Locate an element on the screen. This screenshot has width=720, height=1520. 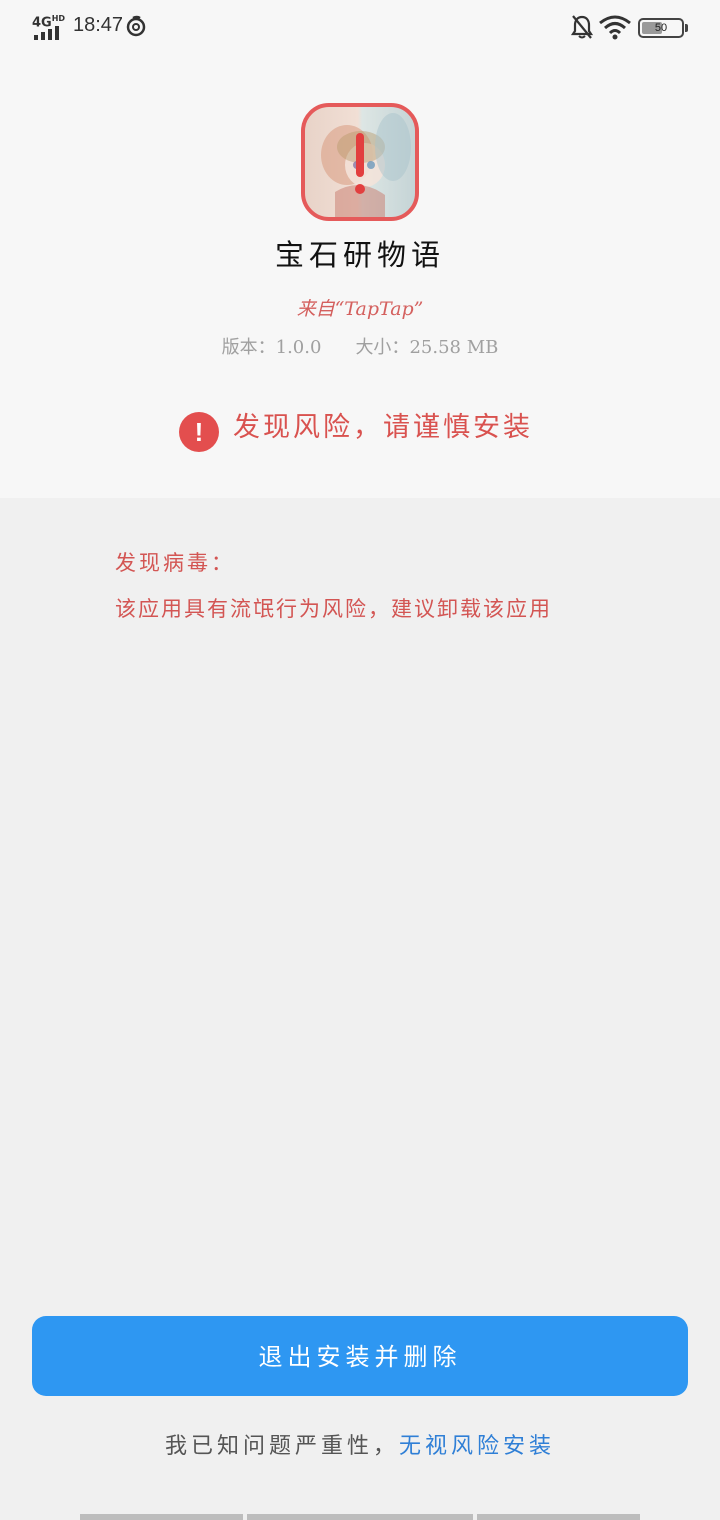
virus-title: 发现病毒： is located at coordinates (175, 563).